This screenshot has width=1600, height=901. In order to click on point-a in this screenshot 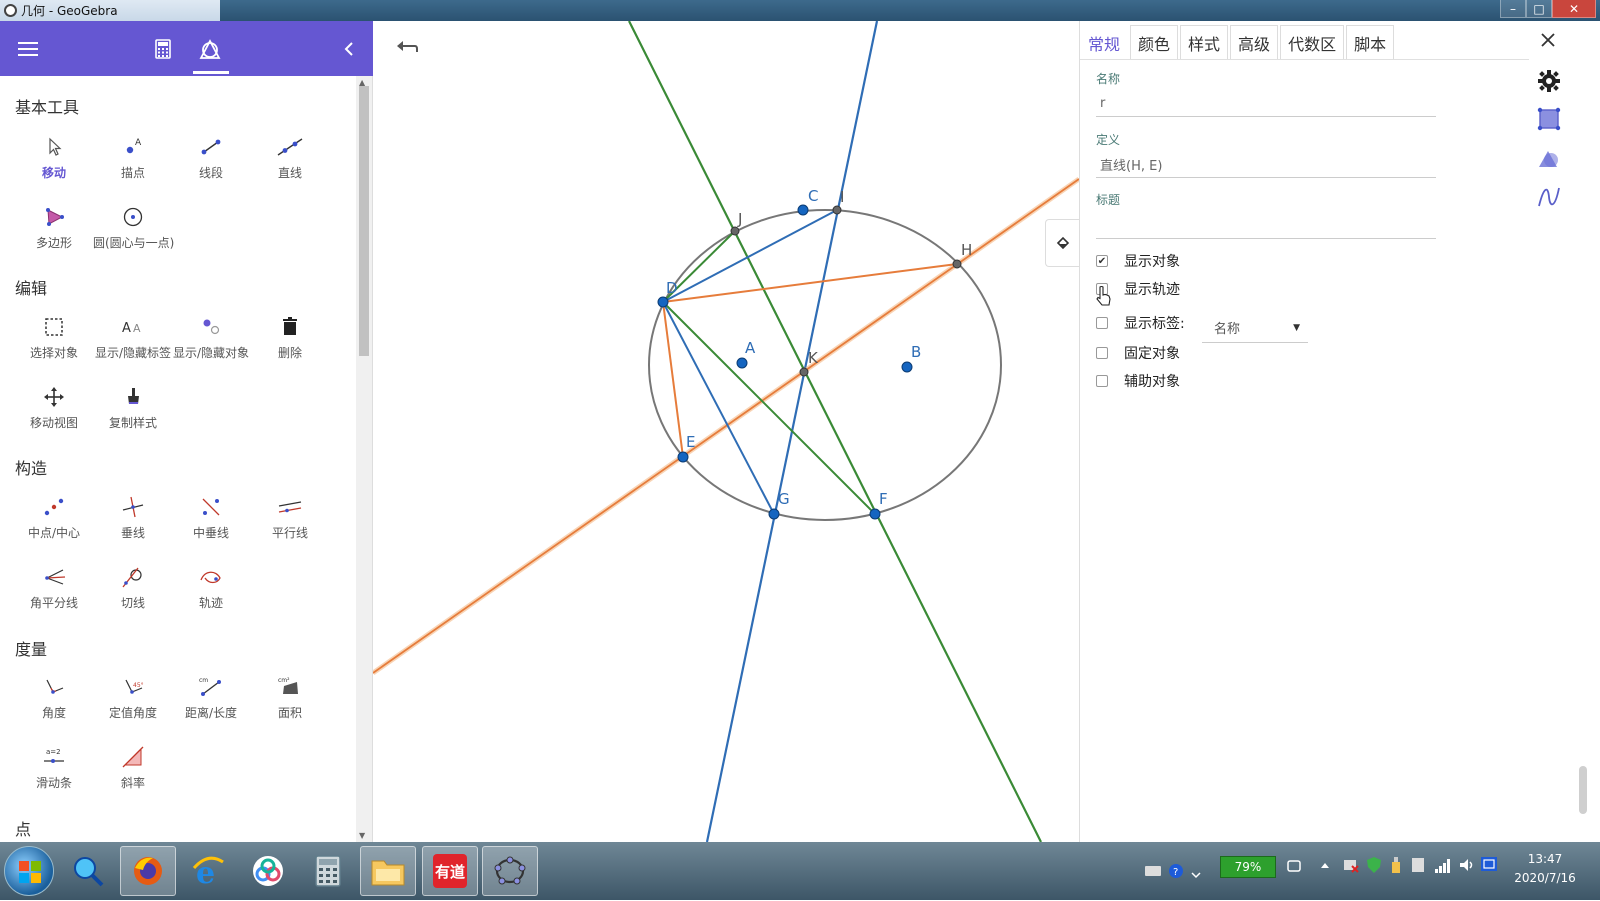, I will do `click(742, 363)`.